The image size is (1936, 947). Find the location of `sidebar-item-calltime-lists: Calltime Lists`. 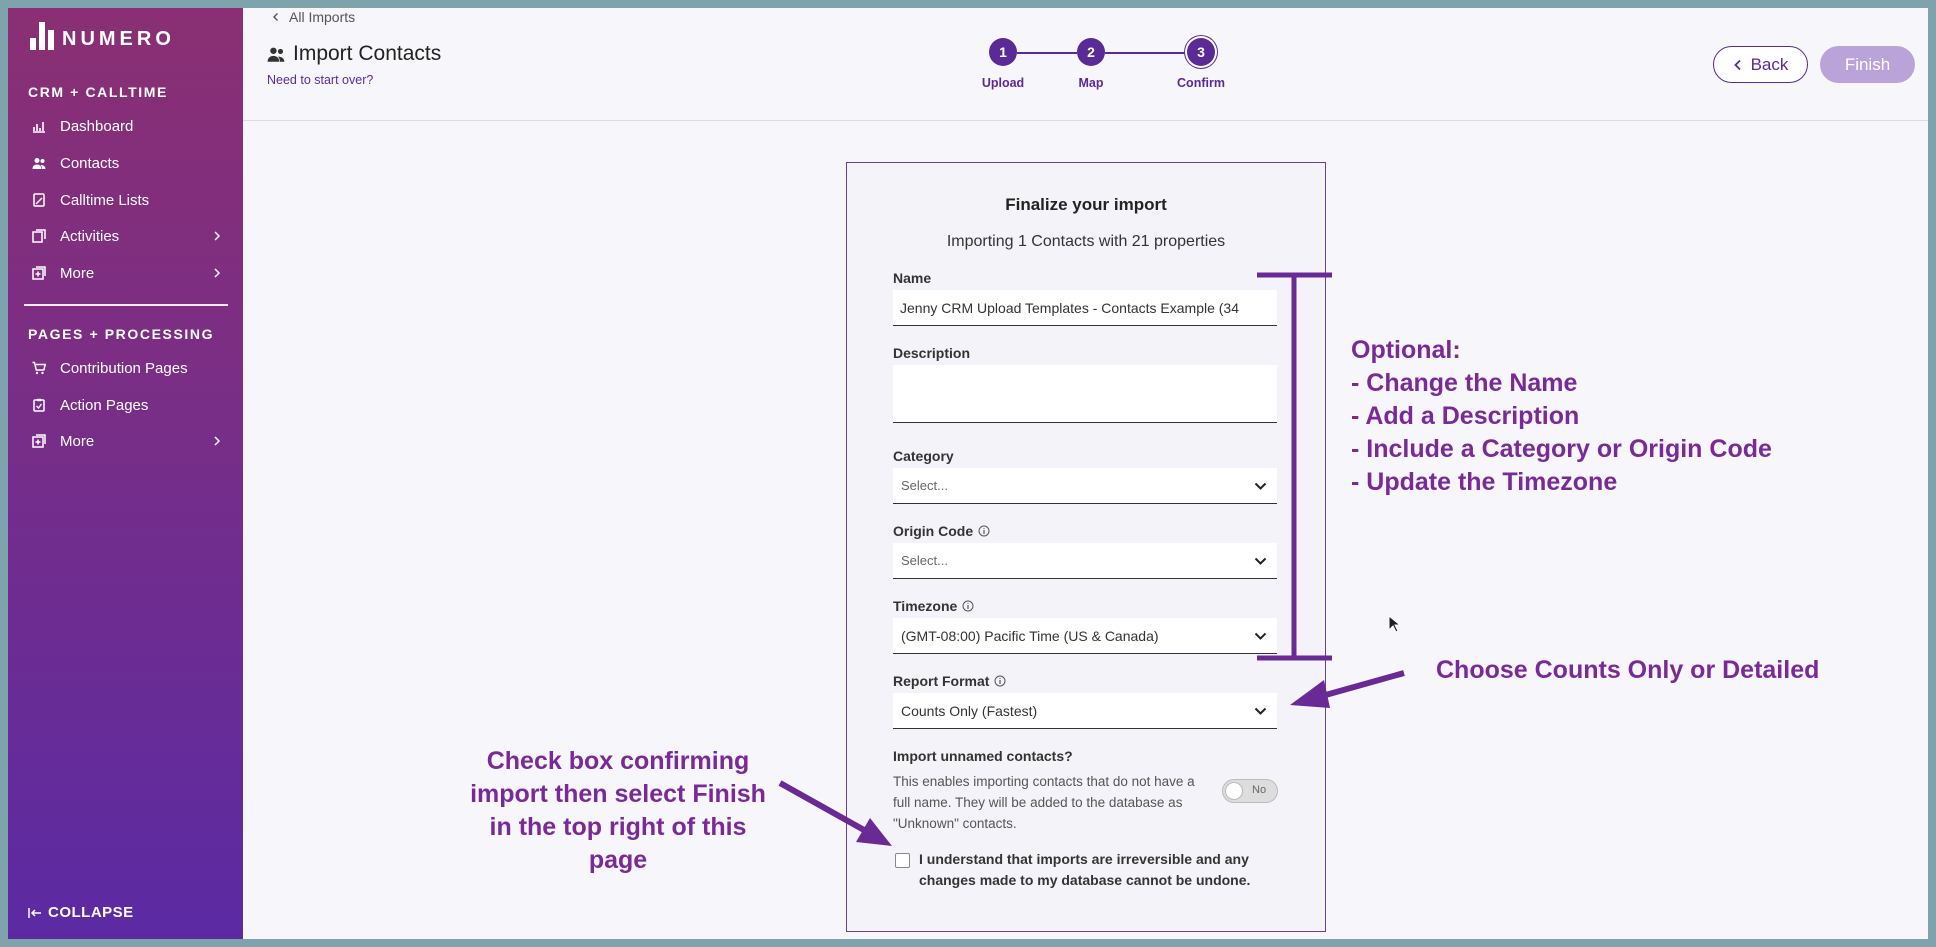

sidebar-item-calltime-lists: Calltime Lists is located at coordinates (130, 200).